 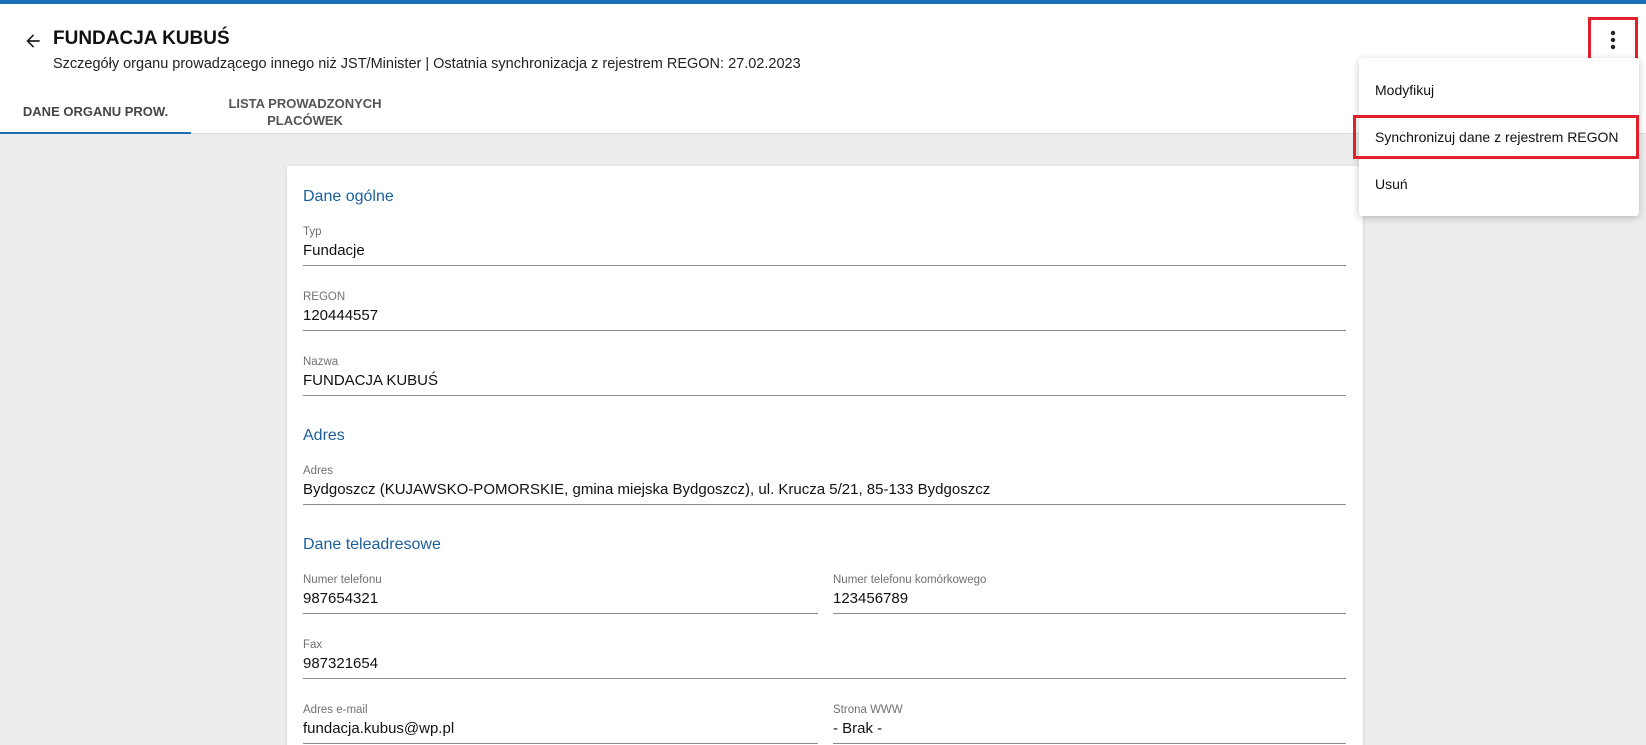 I want to click on field-mobile: Numer telefonu komórkowego 123456789, so click(x=1089, y=594).